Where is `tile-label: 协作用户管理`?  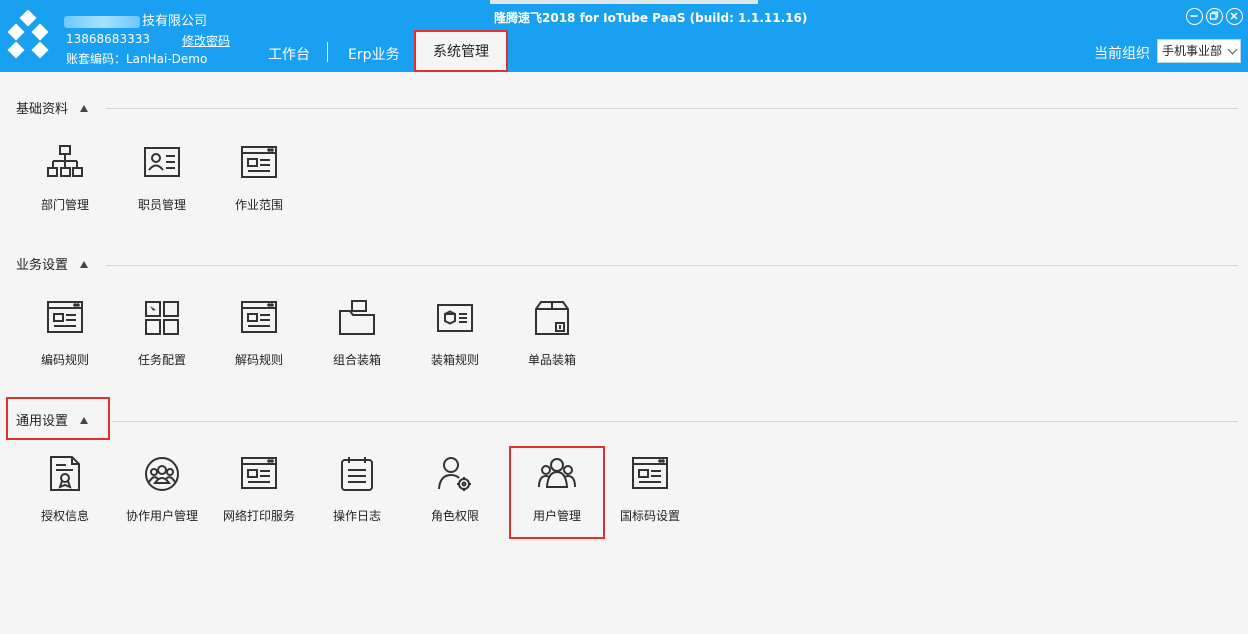
tile-label: 协作用户管理 is located at coordinates (161, 516).